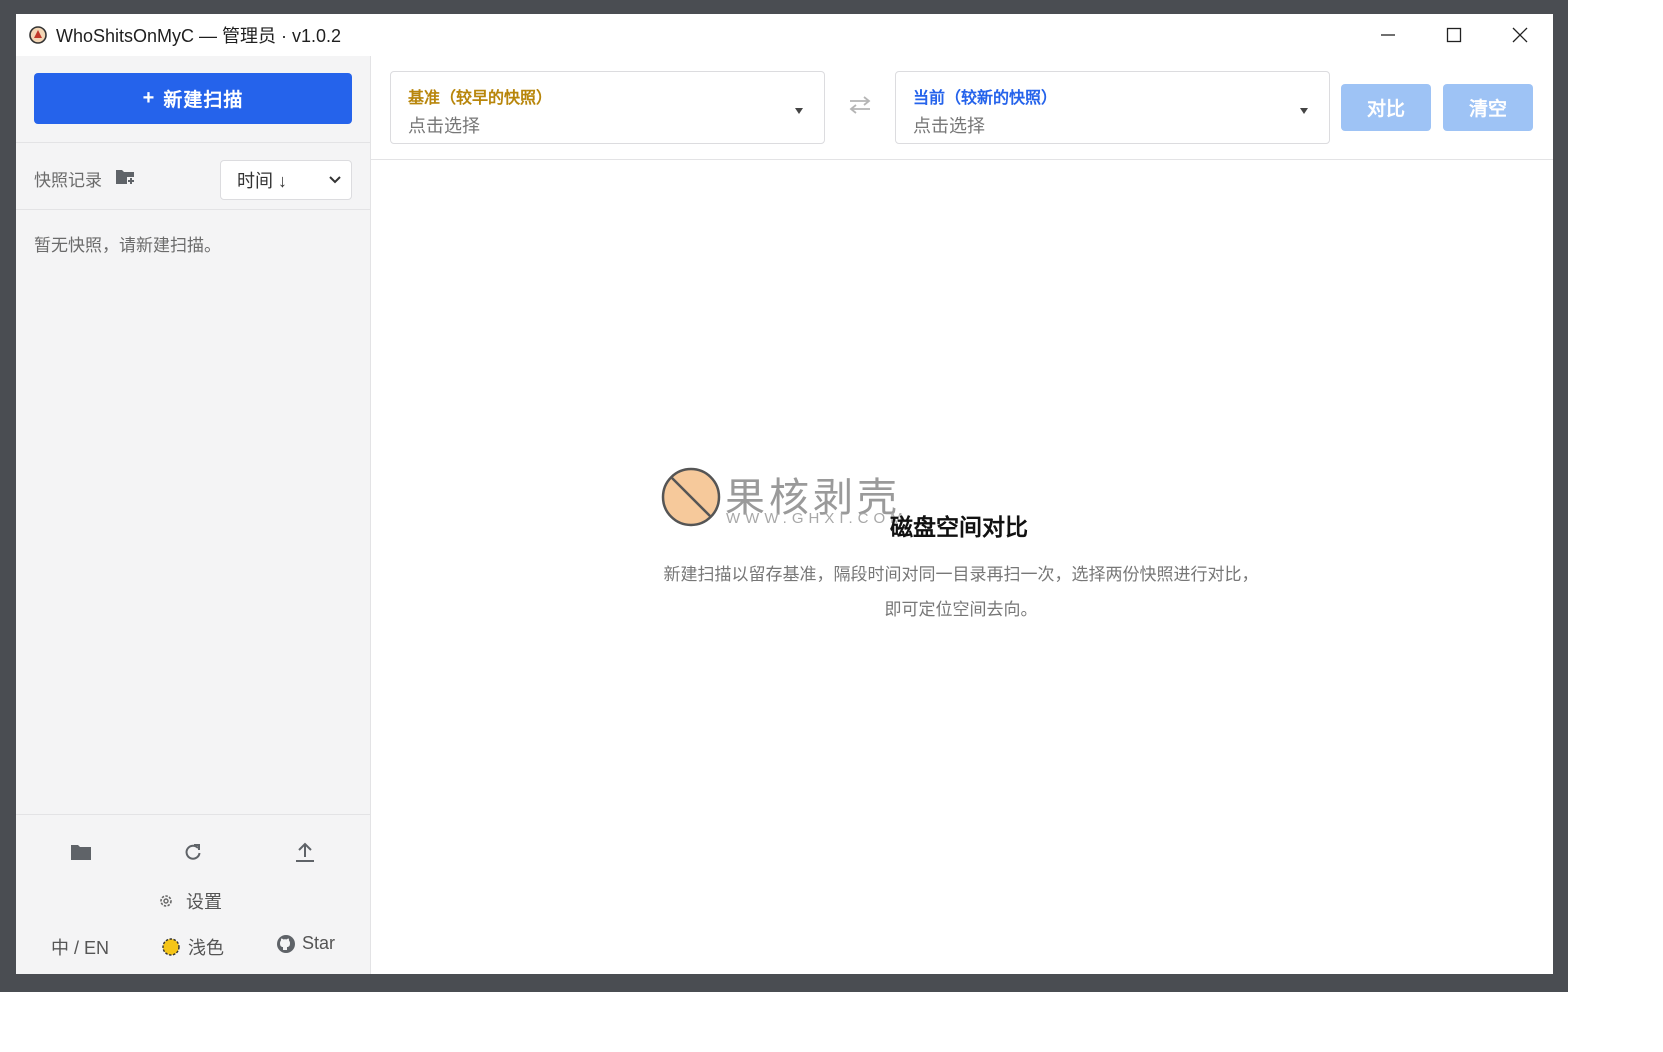 Image resolution: width=1663 pixels, height=1052 pixels. I want to click on history-label: 快照记录, so click(68, 180).